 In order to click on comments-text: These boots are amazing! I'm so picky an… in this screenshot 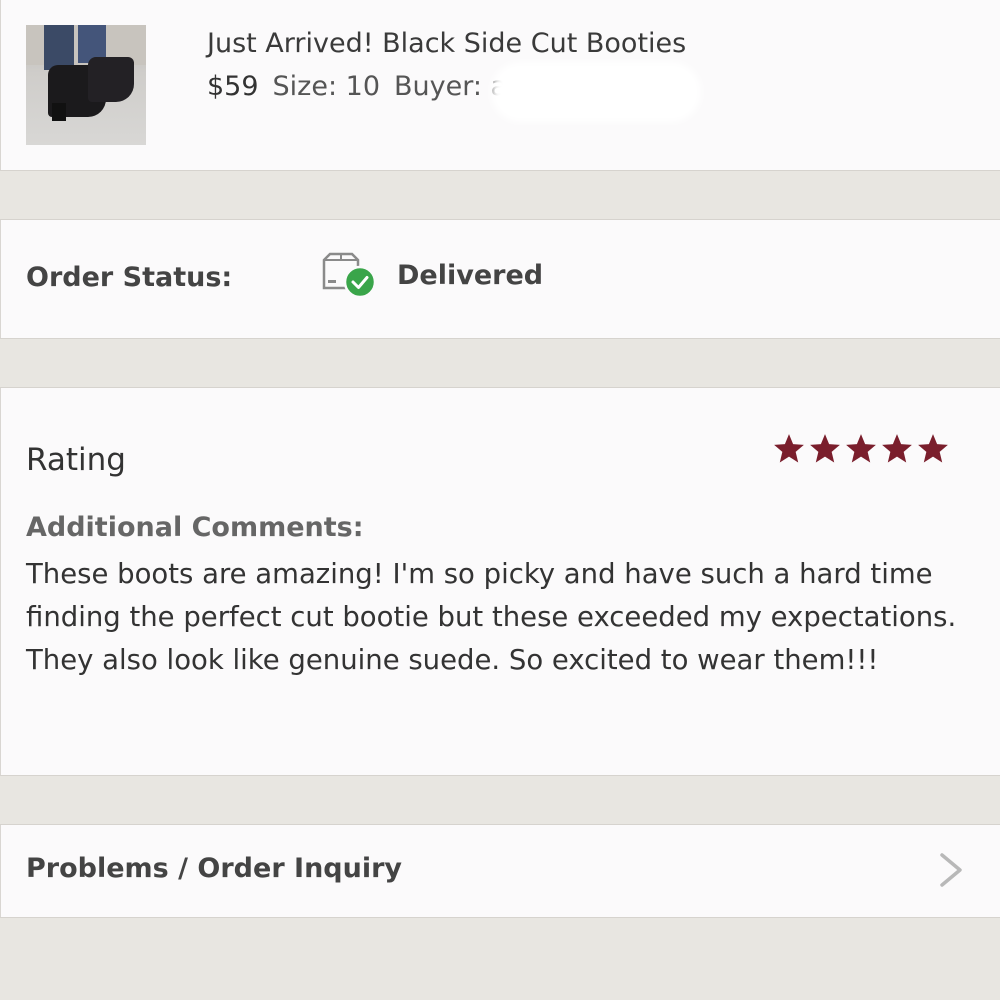, I will do `click(491, 617)`.